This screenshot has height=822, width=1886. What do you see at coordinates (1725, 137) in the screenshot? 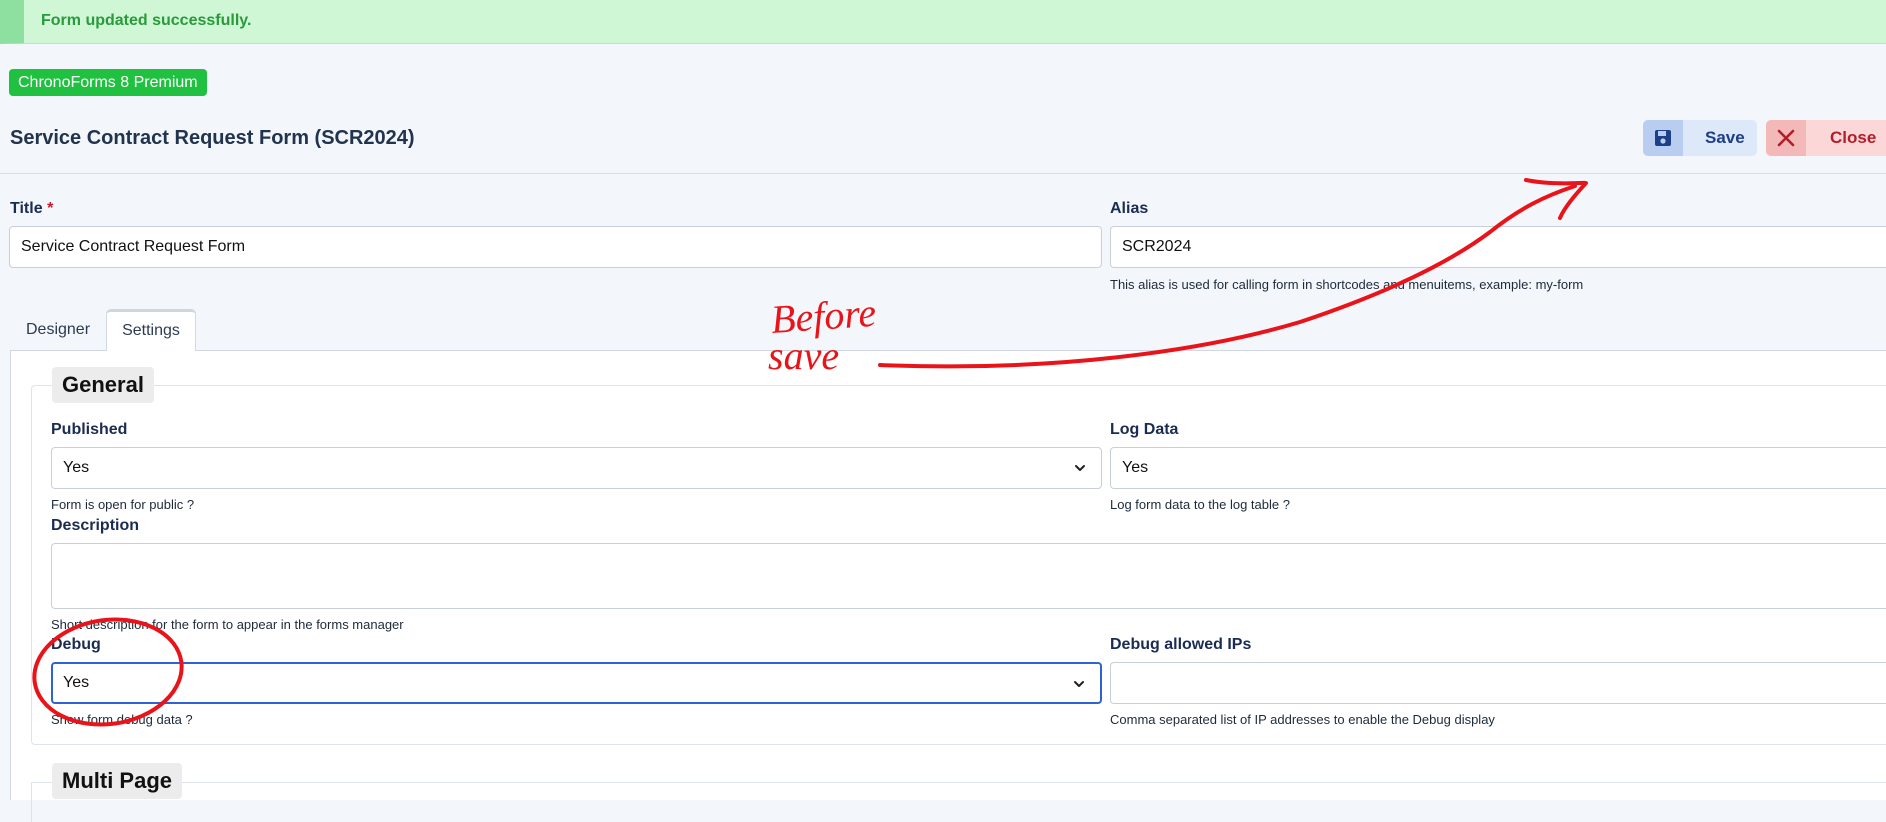
I see `save-button-label: Save` at bounding box center [1725, 137].